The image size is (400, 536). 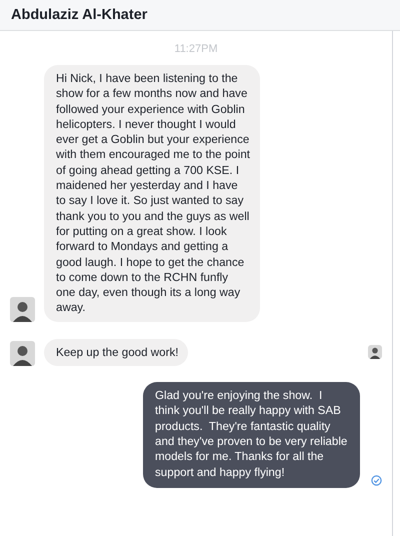 What do you see at coordinates (196, 49) in the screenshot?
I see `message-timestamp: 11:27PM` at bounding box center [196, 49].